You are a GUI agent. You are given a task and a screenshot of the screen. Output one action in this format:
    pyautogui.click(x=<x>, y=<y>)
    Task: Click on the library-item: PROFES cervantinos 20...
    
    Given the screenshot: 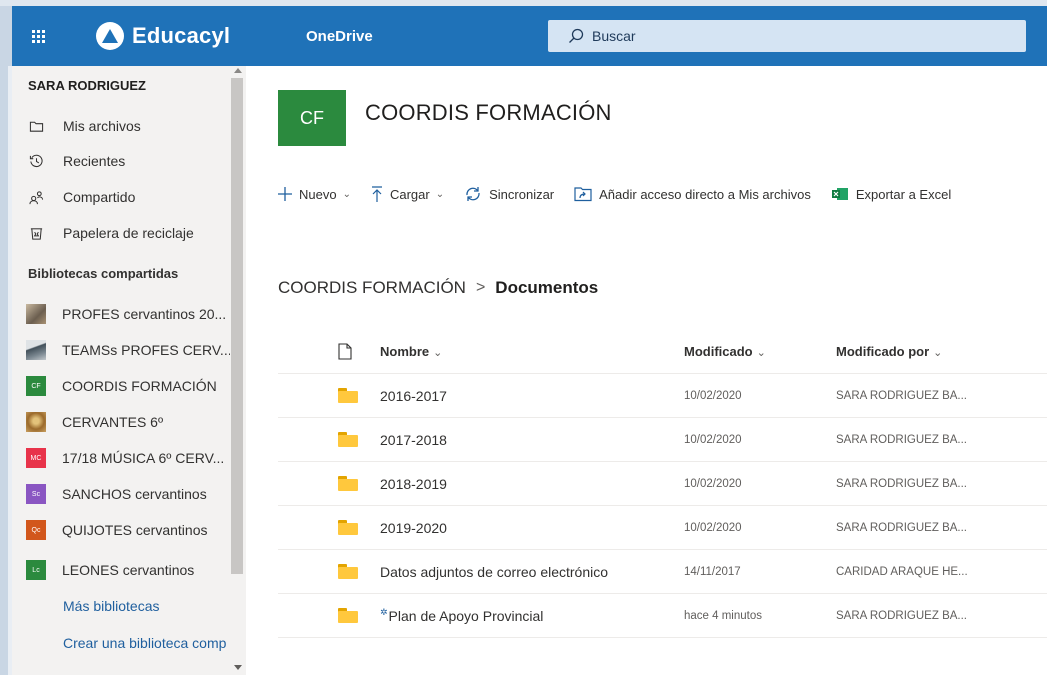 What is the action you would take?
    pyautogui.click(x=126, y=314)
    